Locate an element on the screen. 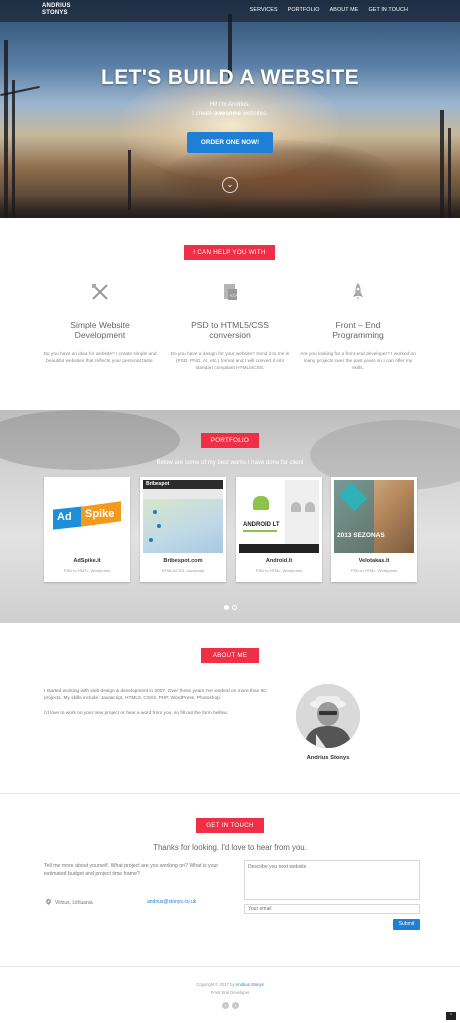  hero-ground is located at coordinates (230, 207).